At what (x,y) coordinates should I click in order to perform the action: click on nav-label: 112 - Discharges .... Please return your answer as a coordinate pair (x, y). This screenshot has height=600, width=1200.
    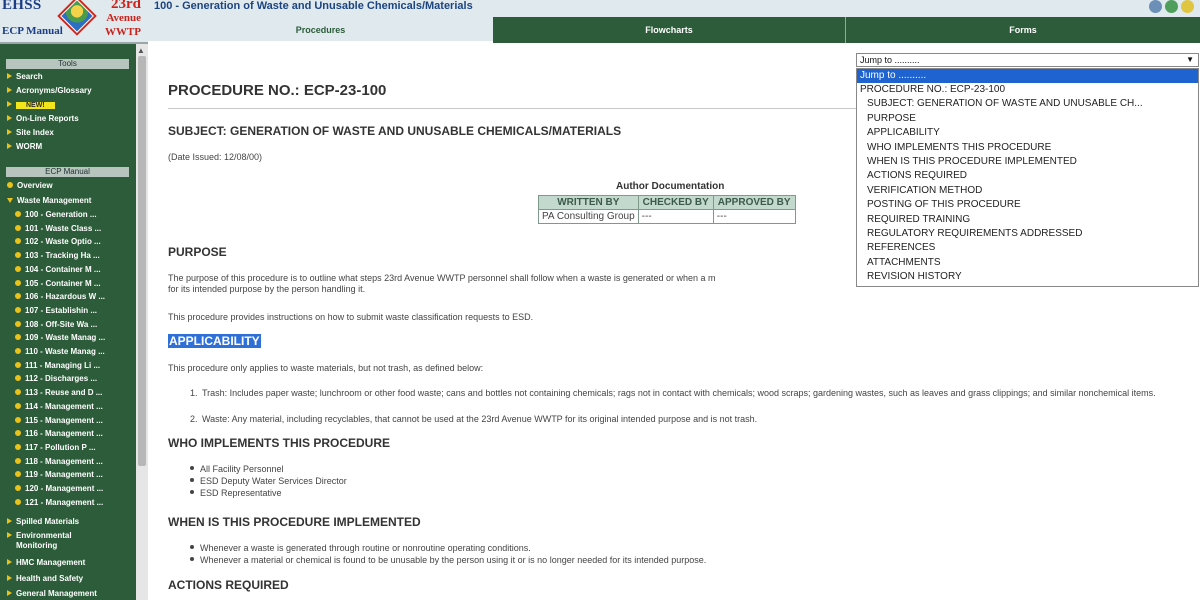
    Looking at the image, I should click on (61, 379).